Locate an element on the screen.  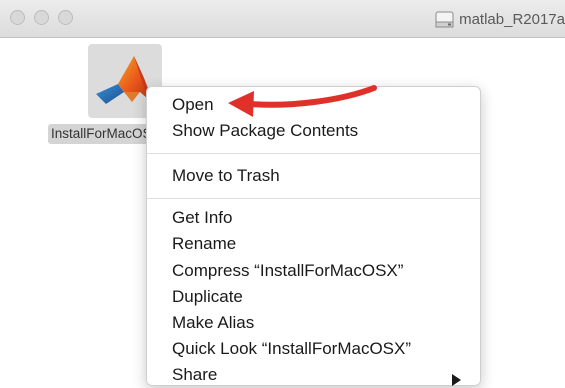
zoom-icon is located at coordinates (65, 17).